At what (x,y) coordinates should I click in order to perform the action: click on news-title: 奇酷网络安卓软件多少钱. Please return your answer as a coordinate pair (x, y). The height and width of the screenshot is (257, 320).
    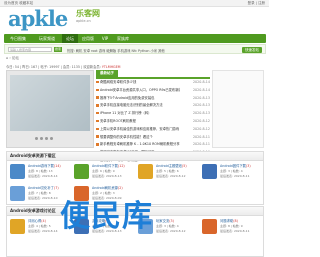
    Looking at the image, I should click on (140, 83).